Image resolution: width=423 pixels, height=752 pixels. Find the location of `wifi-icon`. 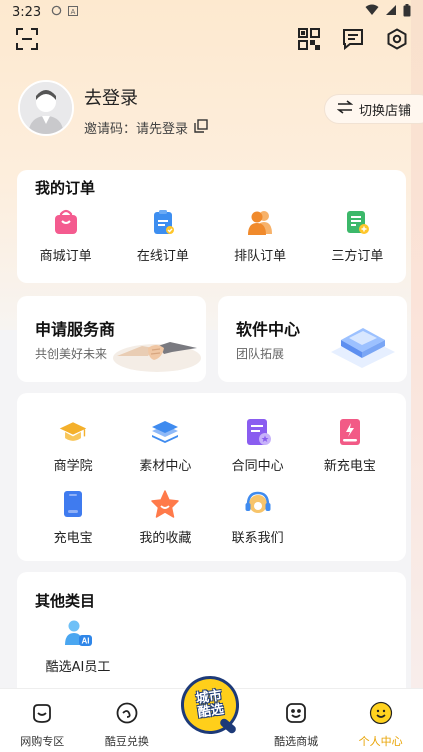

wifi-icon is located at coordinates (372, 12).